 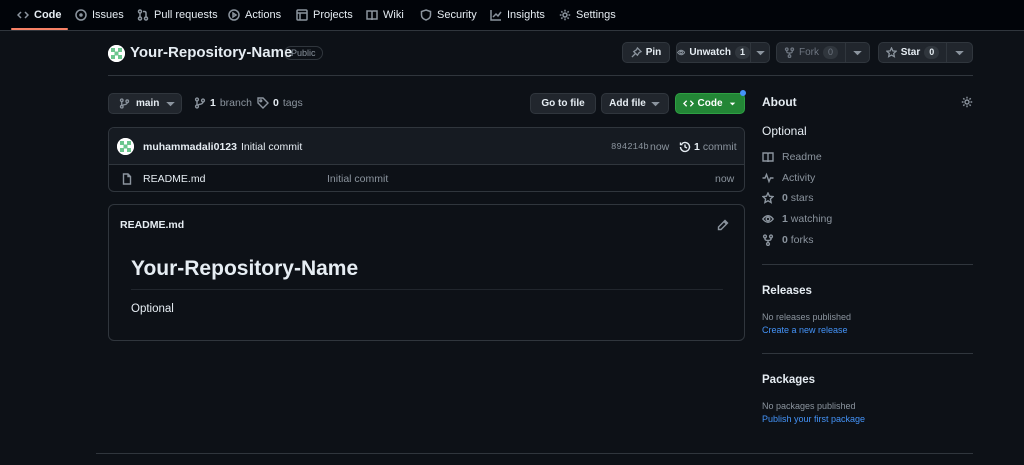 What do you see at coordinates (426, 178) in the screenshot?
I see `file-row: README.md Initial commit now` at bounding box center [426, 178].